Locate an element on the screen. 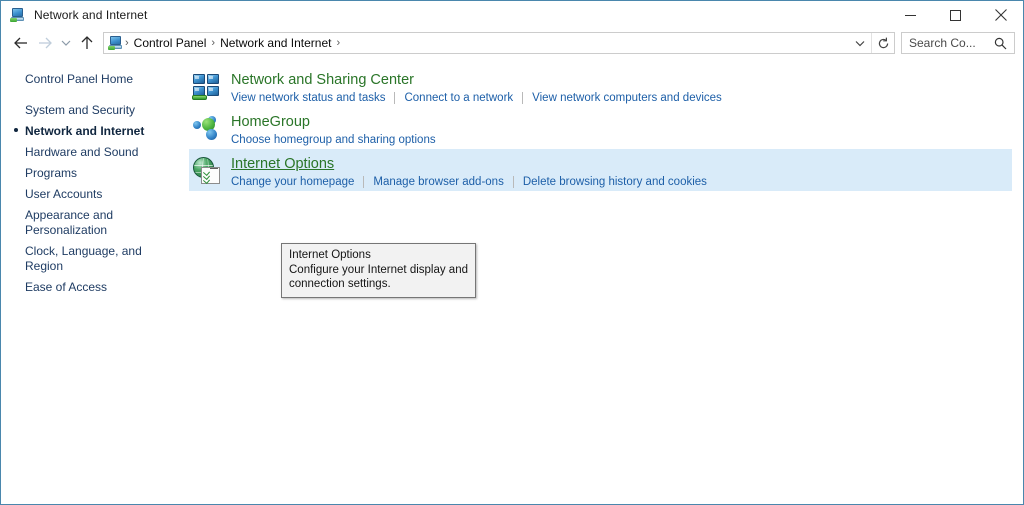  category-title: HomeGroup is located at coordinates (270, 122).